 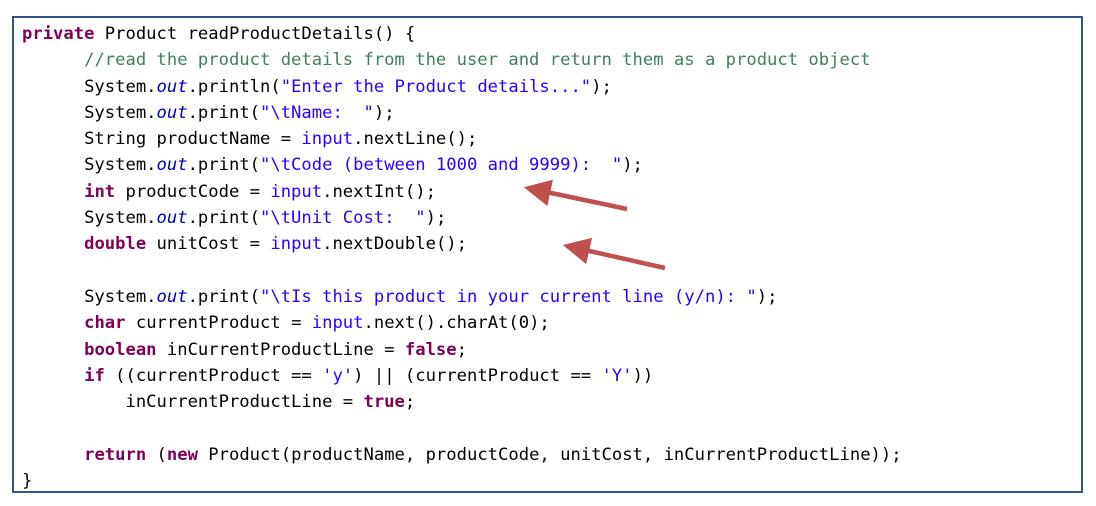 I want to click on code-token: ) || (currentProduct ==, so click(x=477, y=375).